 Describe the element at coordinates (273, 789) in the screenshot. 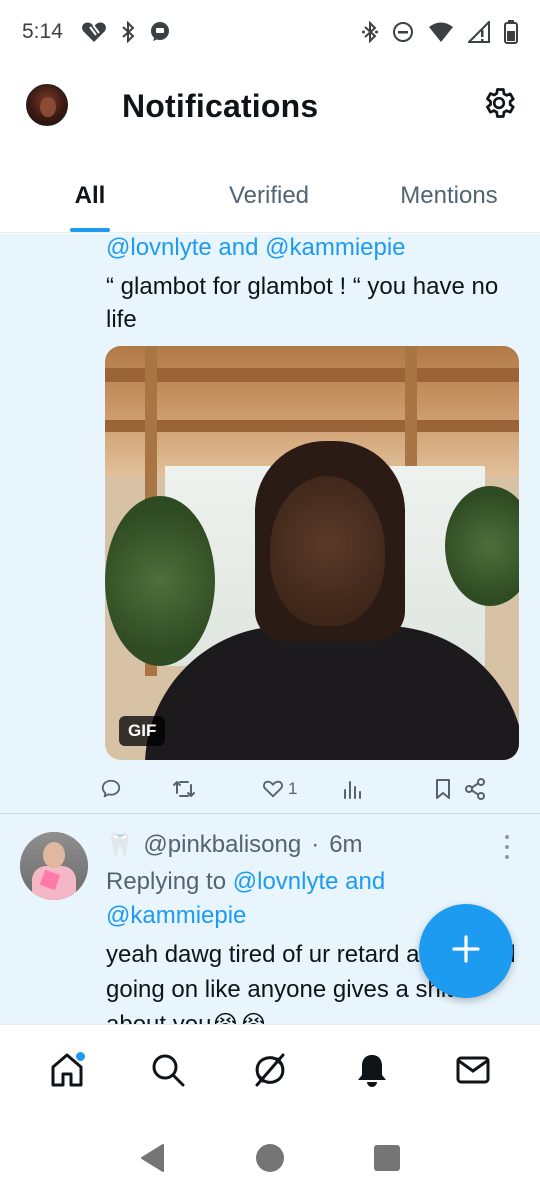

I see `heart-icon` at that location.